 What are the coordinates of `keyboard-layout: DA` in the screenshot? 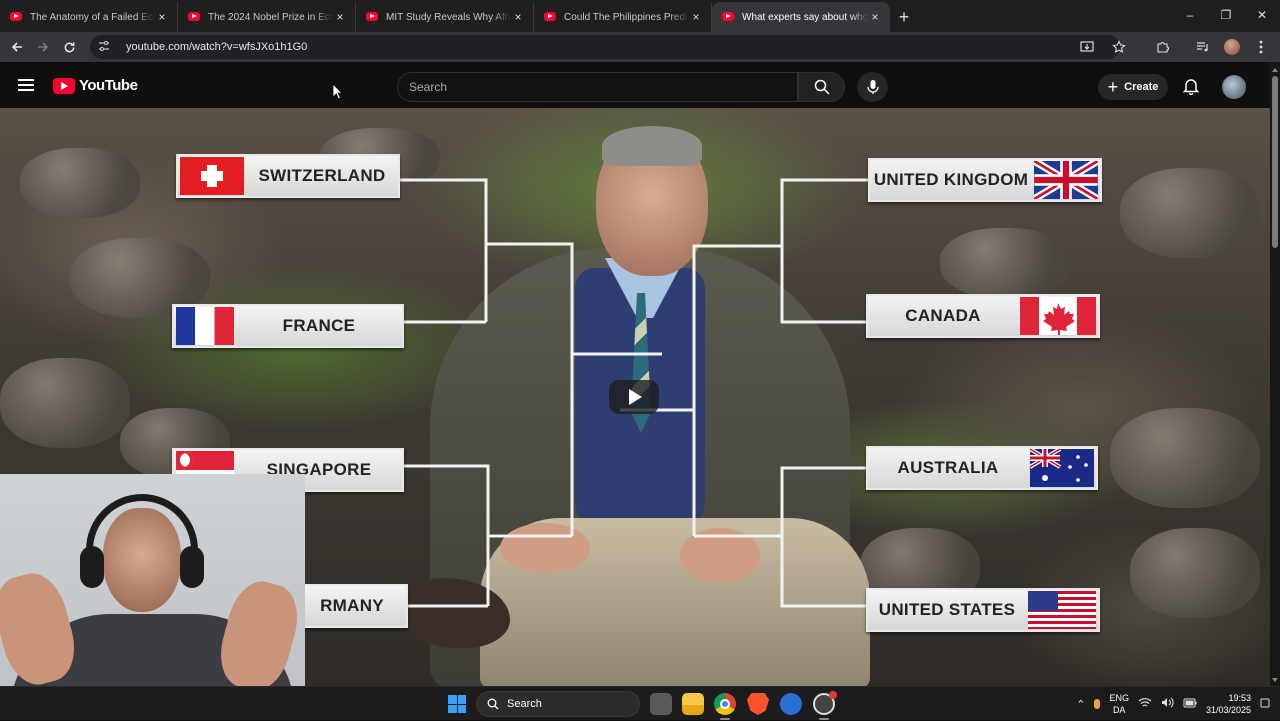 It's located at (1119, 710).